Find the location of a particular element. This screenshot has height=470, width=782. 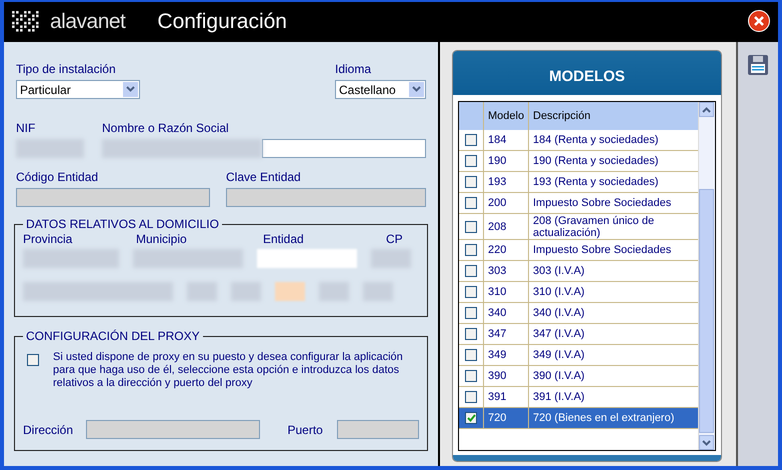

table-row: 310 310 (I.V.A) is located at coordinates (578, 292).